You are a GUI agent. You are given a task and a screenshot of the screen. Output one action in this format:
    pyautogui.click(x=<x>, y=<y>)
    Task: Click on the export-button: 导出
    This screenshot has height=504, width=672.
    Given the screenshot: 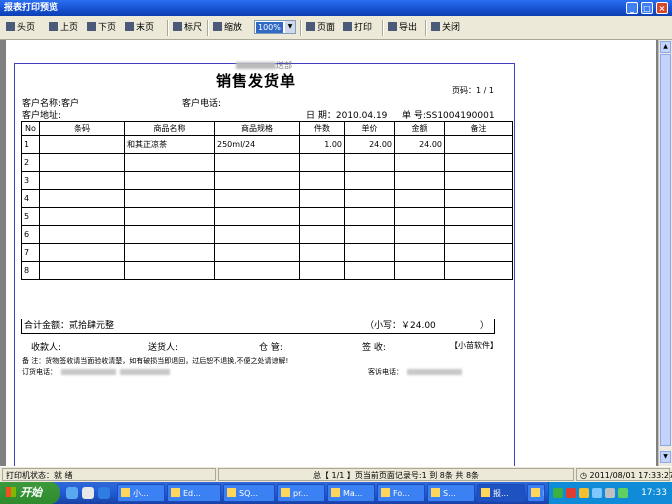 What is the action you would take?
    pyautogui.click(x=402, y=28)
    